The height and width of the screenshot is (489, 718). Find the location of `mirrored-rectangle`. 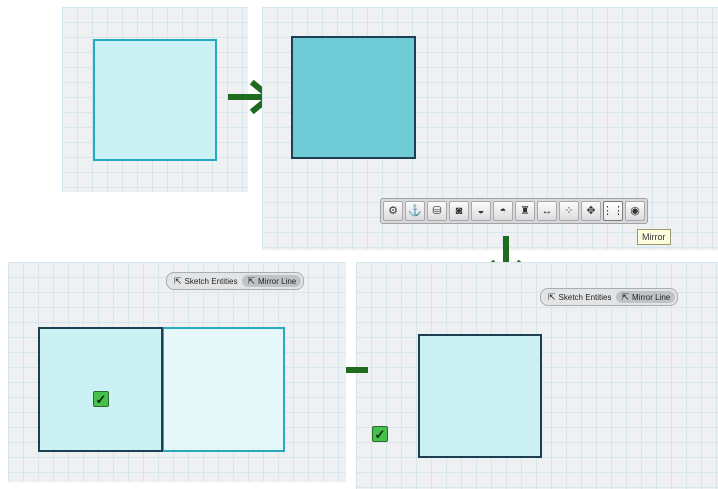

mirrored-rectangle is located at coordinates (223, 389).